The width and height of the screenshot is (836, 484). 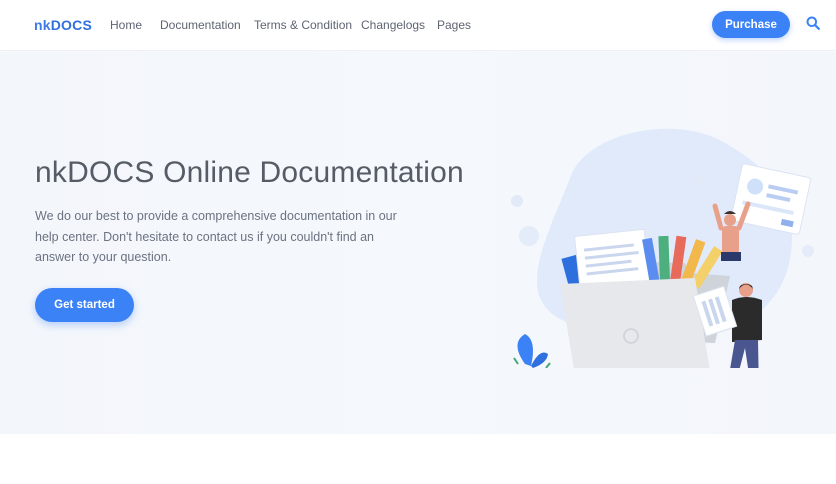 What do you see at coordinates (454, 25) in the screenshot?
I see `nav-pages-link: Pages` at bounding box center [454, 25].